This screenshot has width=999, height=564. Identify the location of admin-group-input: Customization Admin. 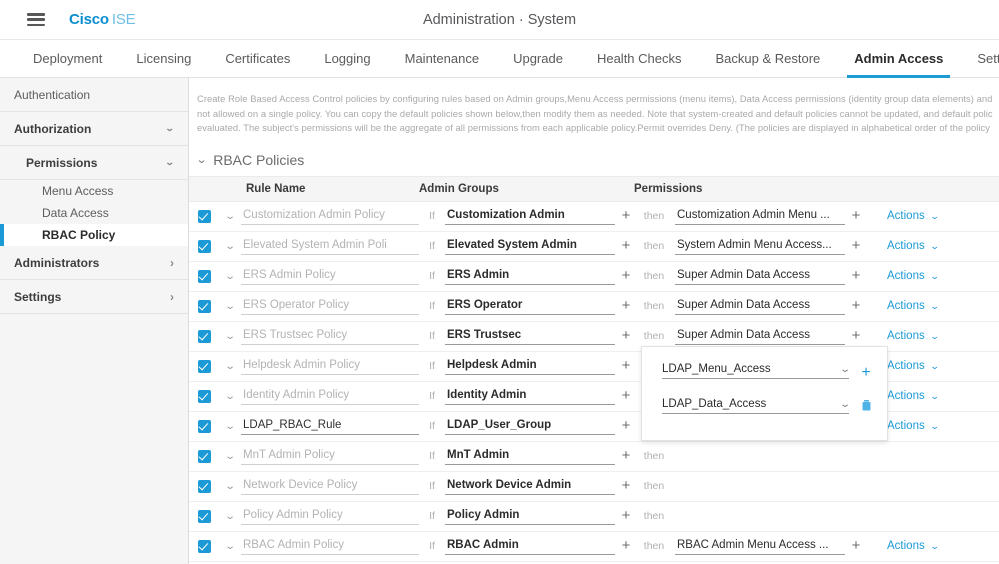
(530, 216).